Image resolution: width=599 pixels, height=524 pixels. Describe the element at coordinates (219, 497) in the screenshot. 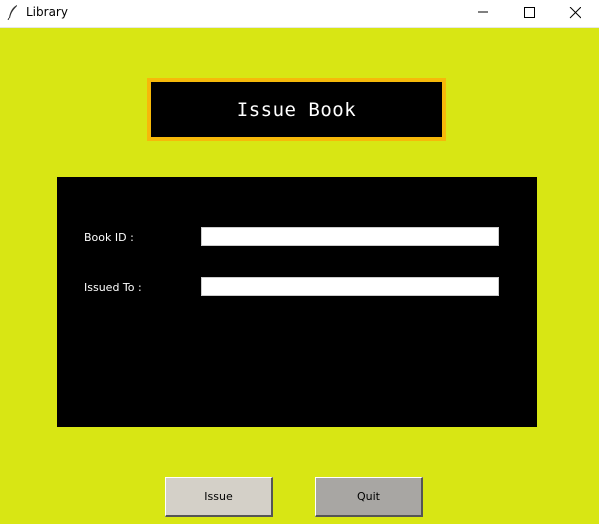

I see `issue-button: Issue` at that location.